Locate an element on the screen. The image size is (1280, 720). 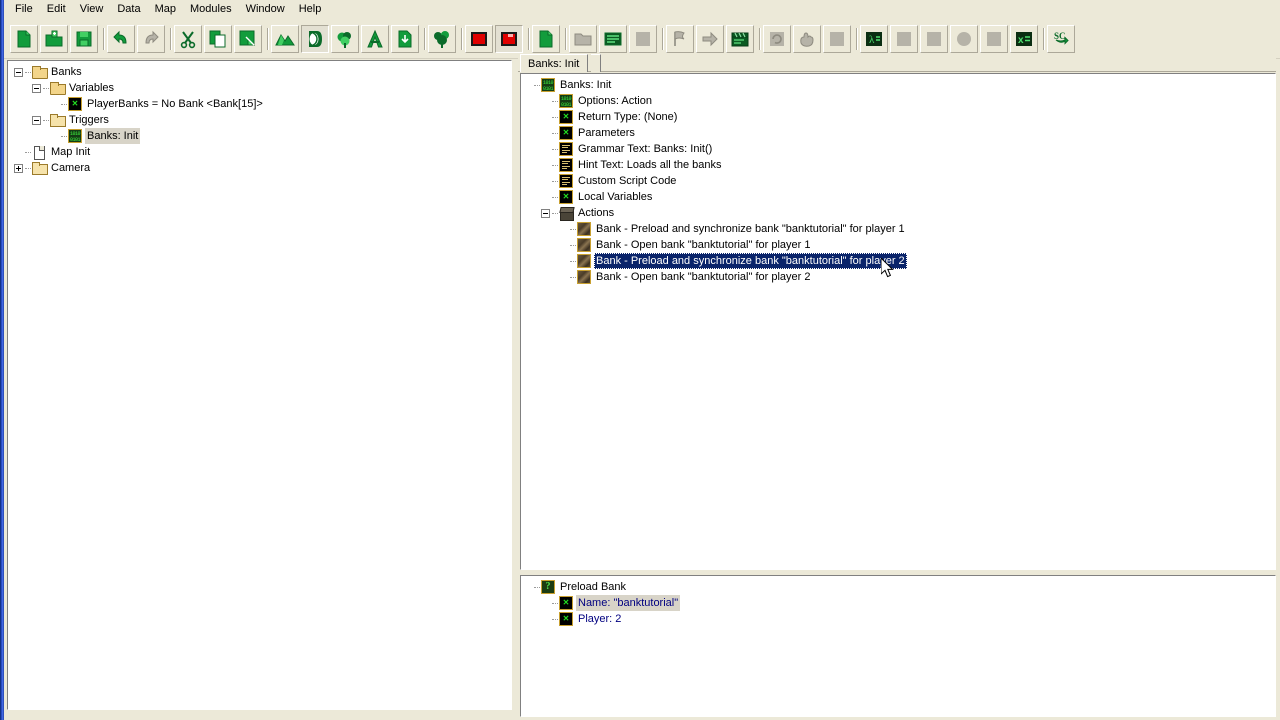
text-module-button is located at coordinates (375, 38).